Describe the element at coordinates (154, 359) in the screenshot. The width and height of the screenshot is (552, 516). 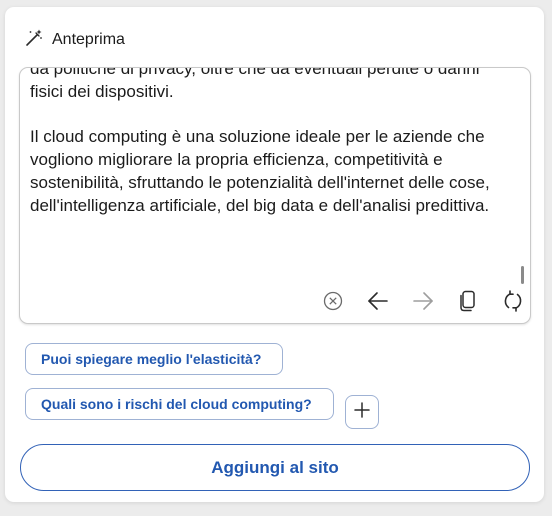
I see `suggestion-chip-elasticity: Puoi spiegare meglio l'elasticità?` at that location.